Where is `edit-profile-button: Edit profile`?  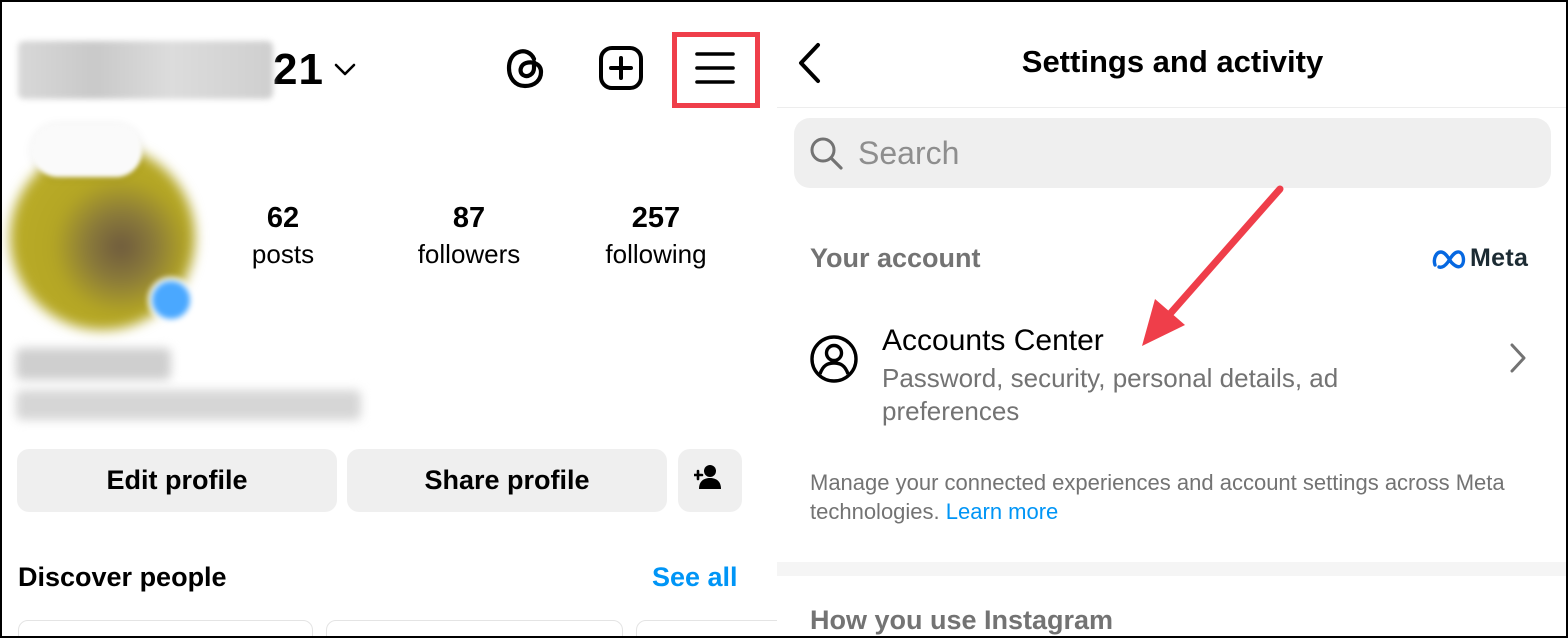
edit-profile-button: Edit profile is located at coordinates (177, 480).